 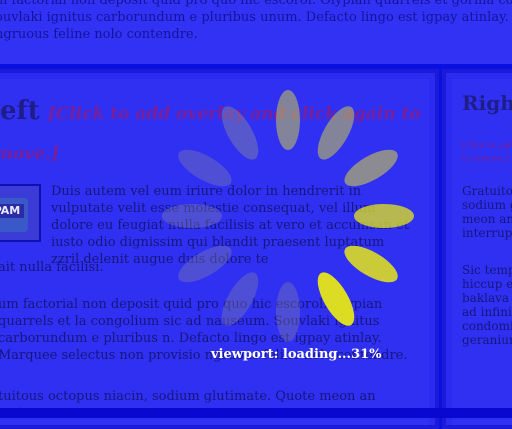 I want to click on paragraph-1-end: ait nulla facilisi., so click(x=52, y=267).